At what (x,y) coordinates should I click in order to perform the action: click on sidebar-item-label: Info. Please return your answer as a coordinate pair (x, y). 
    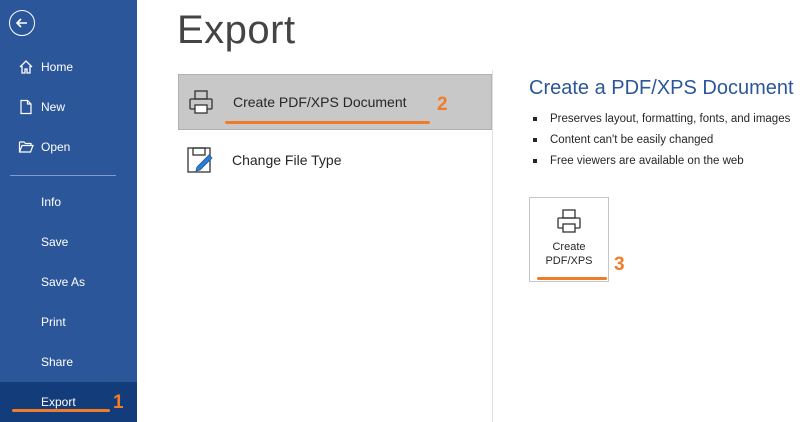
    Looking at the image, I should click on (51, 202).